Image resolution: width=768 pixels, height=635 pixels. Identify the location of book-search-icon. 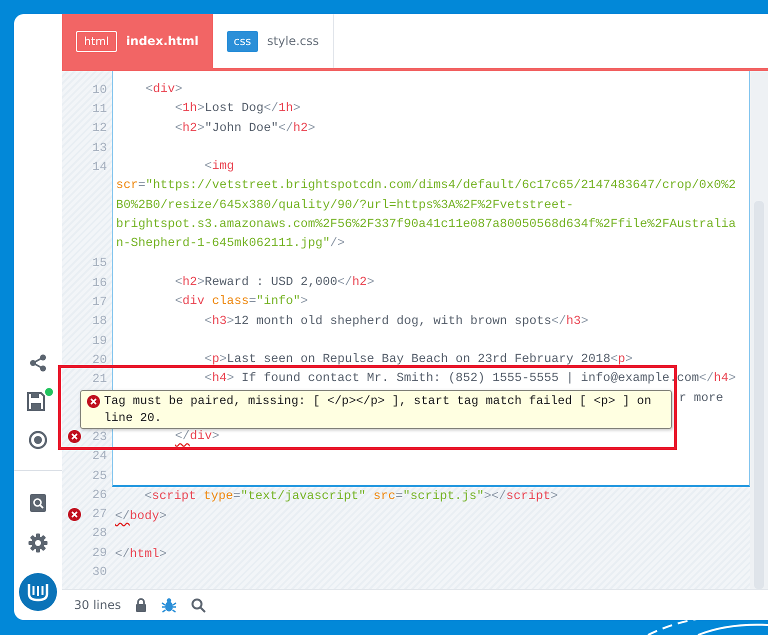
(38, 503).